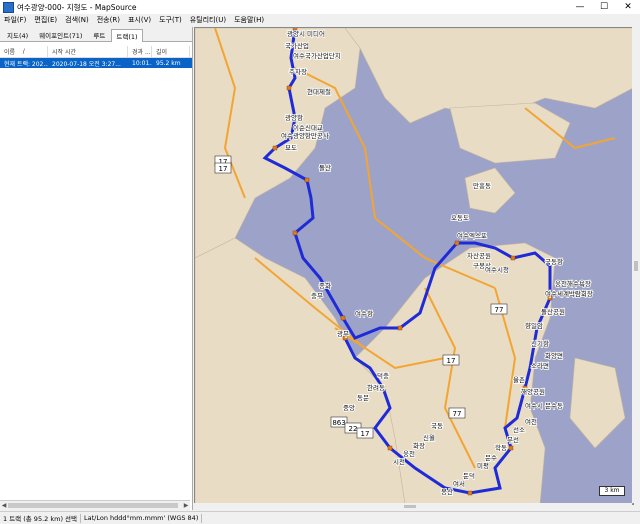 The width and height of the screenshot is (640, 524). What do you see at coordinates (437, 426) in the screenshot?
I see `place-label: 국동` at bounding box center [437, 426].